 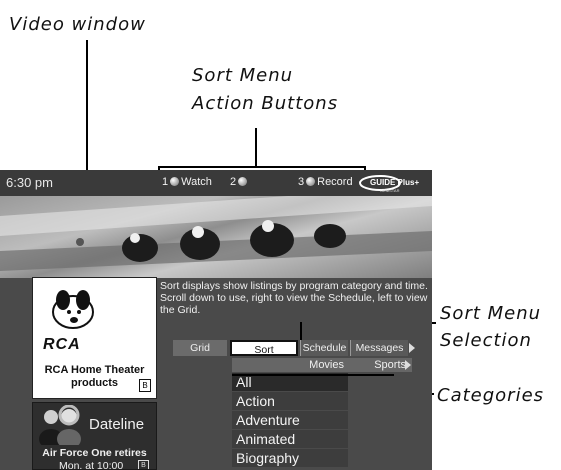 I want to click on rca-caption-line2: products, so click(x=94, y=383).